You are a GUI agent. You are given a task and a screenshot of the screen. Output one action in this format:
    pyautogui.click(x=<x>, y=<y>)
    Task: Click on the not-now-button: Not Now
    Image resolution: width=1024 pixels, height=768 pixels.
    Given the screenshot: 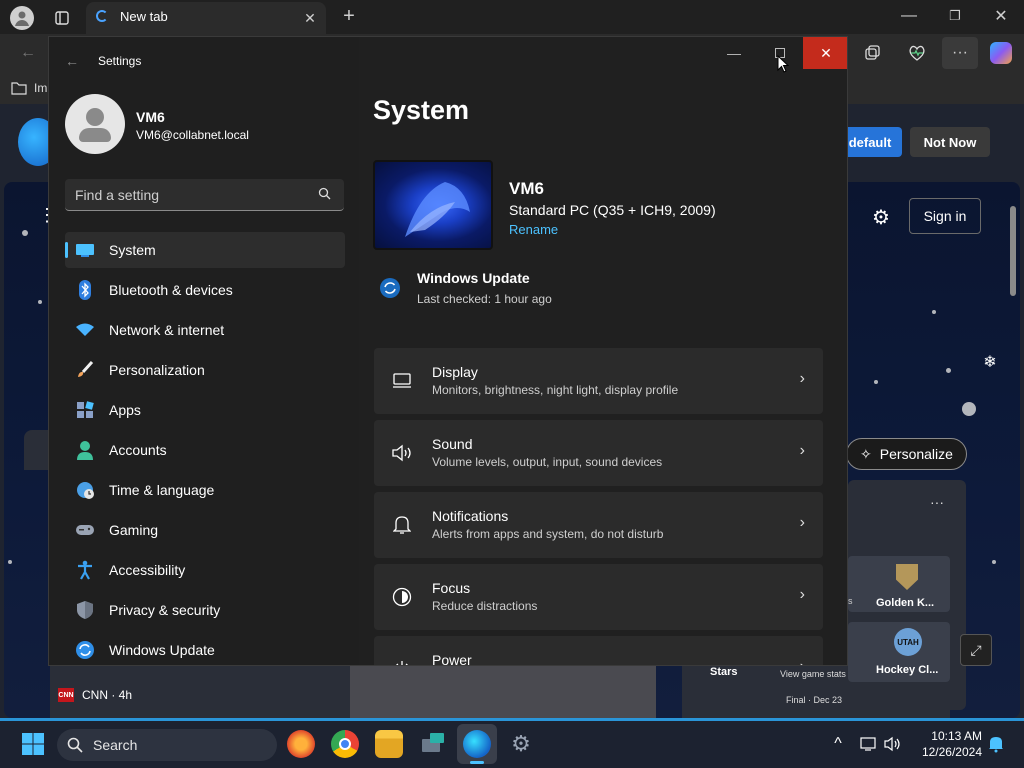 What is the action you would take?
    pyautogui.click(x=950, y=142)
    